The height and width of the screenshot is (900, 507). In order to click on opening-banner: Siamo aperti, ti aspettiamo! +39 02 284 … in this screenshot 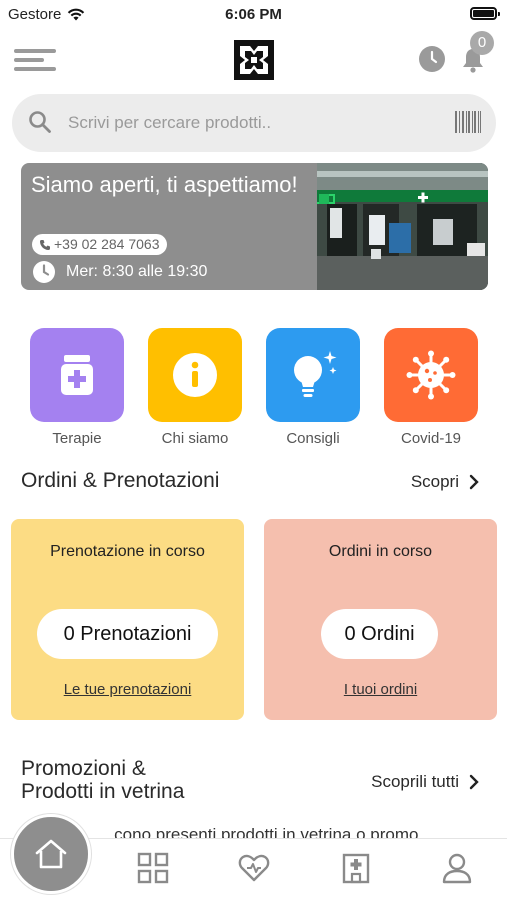, I will do `click(254, 226)`.